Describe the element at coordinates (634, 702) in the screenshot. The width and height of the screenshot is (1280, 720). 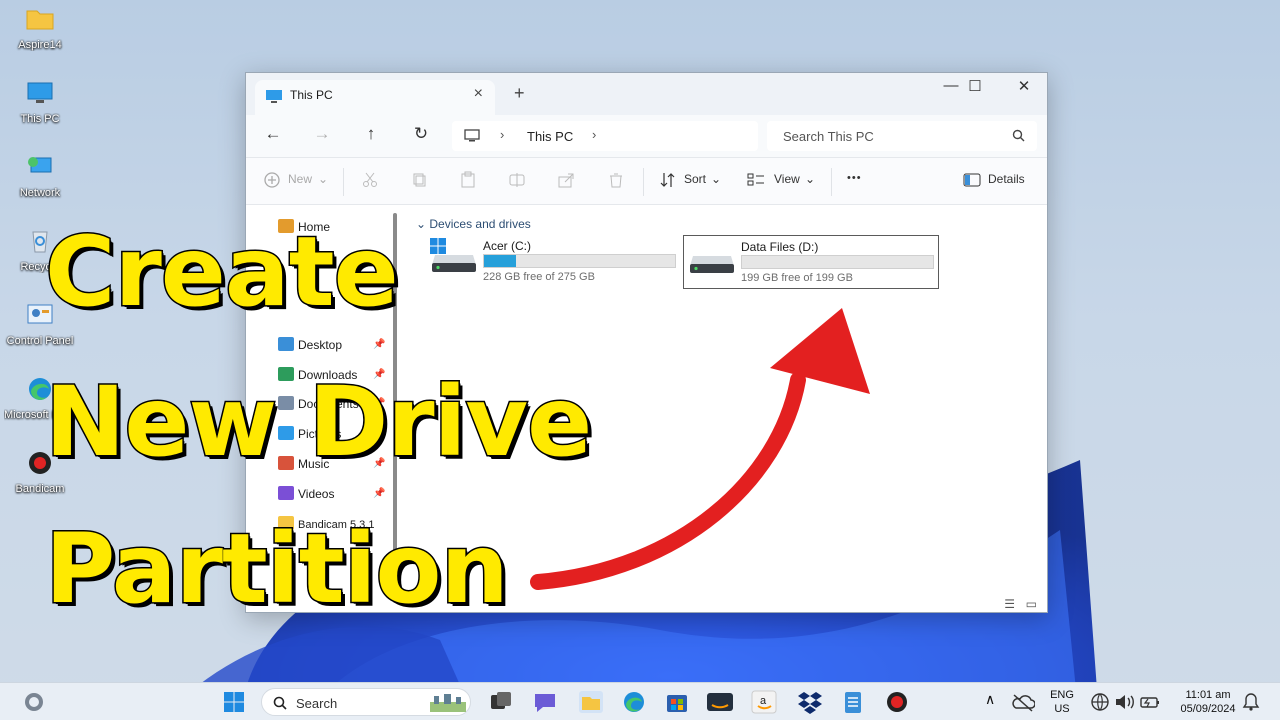
I see `edge-icon` at that location.